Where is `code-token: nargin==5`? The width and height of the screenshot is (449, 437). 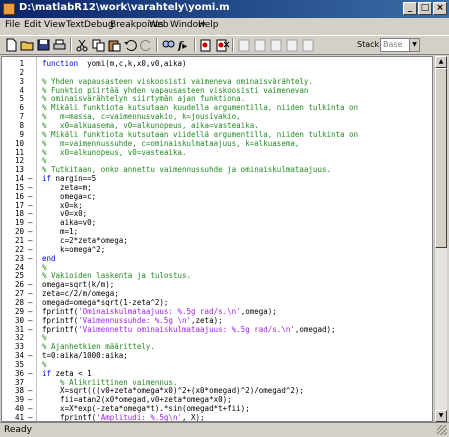 code-token: nargin==5 is located at coordinates (74, 179).